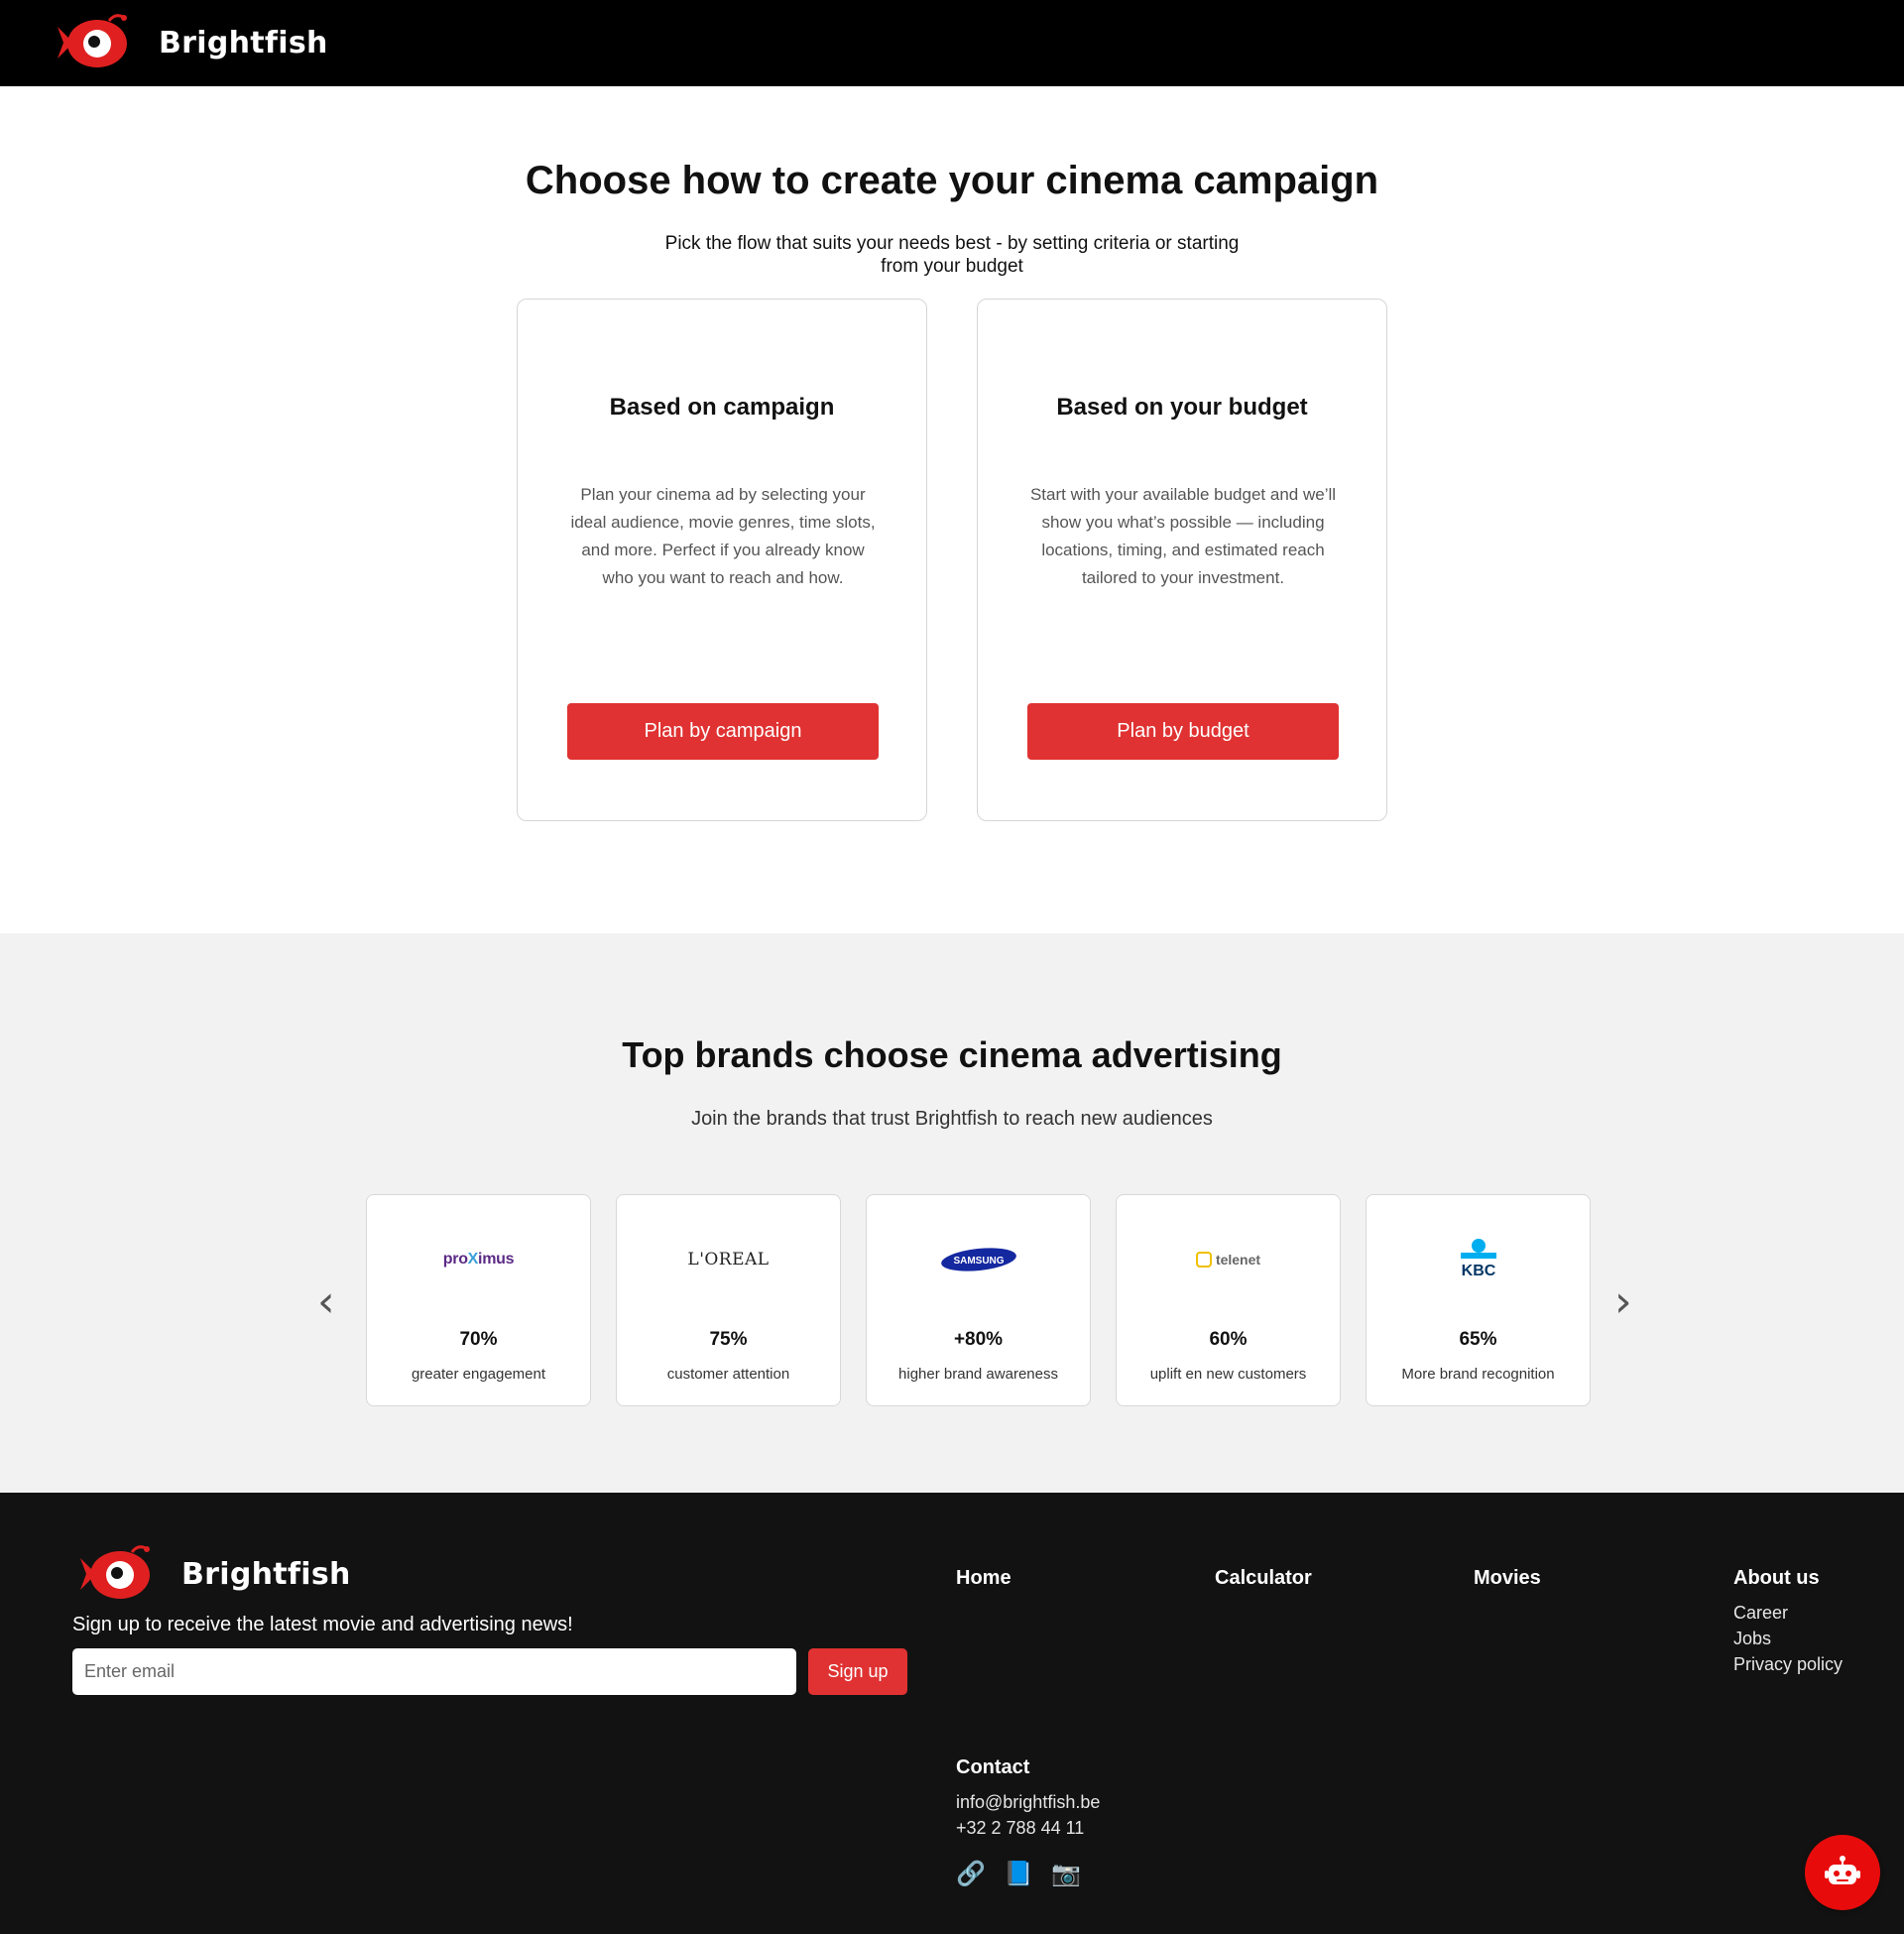 The width and height of the screenshot is (1904, 1934). Describe the element at coordinates (978, 1300) in the screenshot. I see `brand-card-samsung: SAMSUNG +80% higher brand awareness` at that location.